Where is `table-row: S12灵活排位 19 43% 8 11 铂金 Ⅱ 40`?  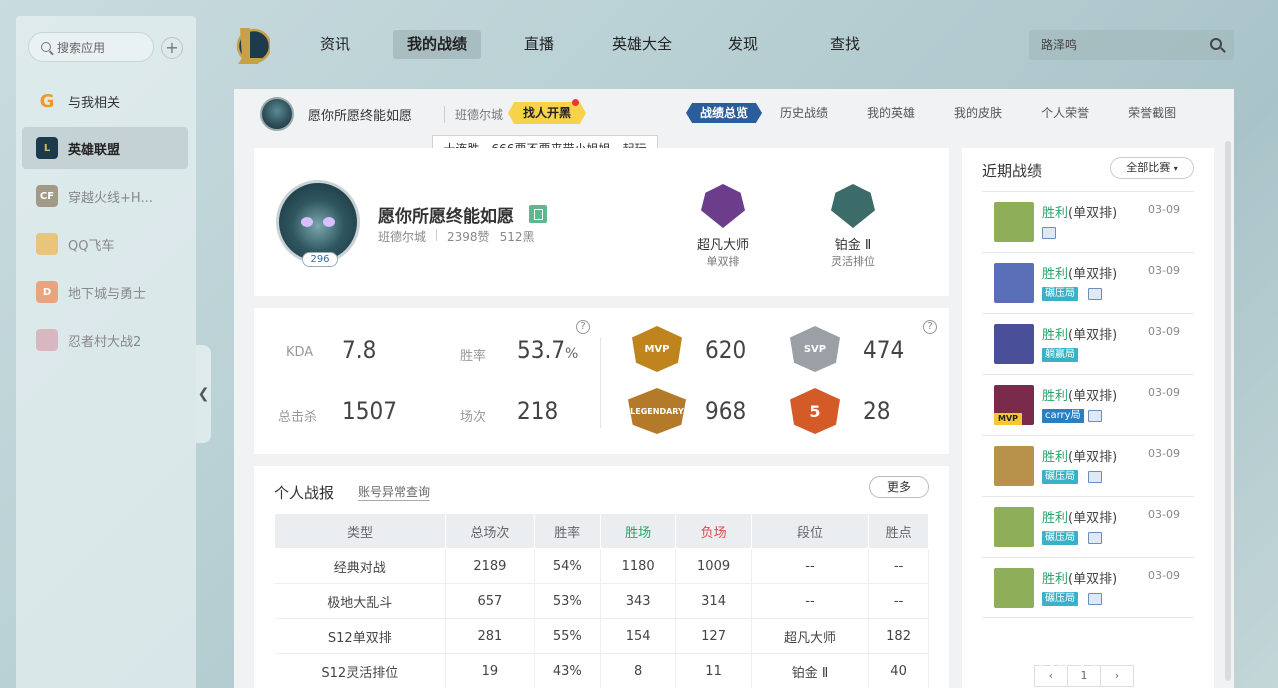
table-row: S12灵活排位 19 43% 8 11 铂金 Ⅱ 40 is located at coordinates (601, 670).